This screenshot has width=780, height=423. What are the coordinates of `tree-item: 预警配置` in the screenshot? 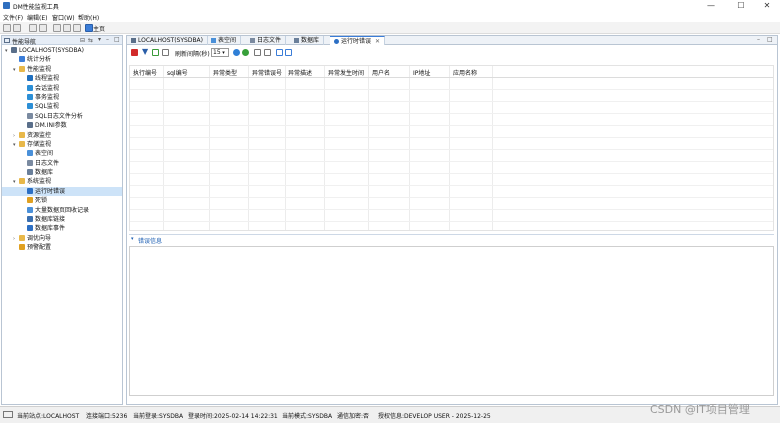 It's located at (62, 247).